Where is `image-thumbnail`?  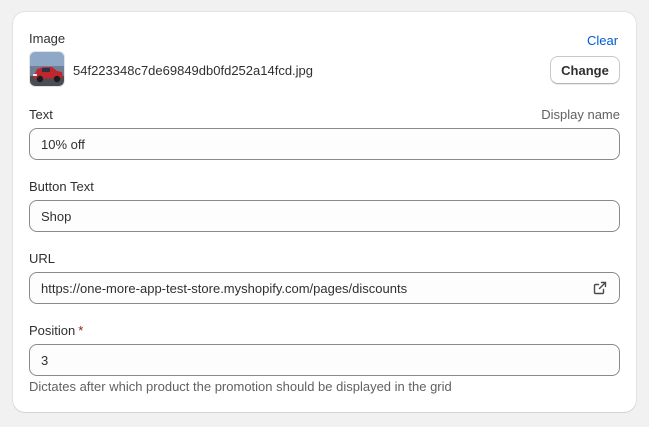
image-thumbnail is located at coordinates (47, 69).